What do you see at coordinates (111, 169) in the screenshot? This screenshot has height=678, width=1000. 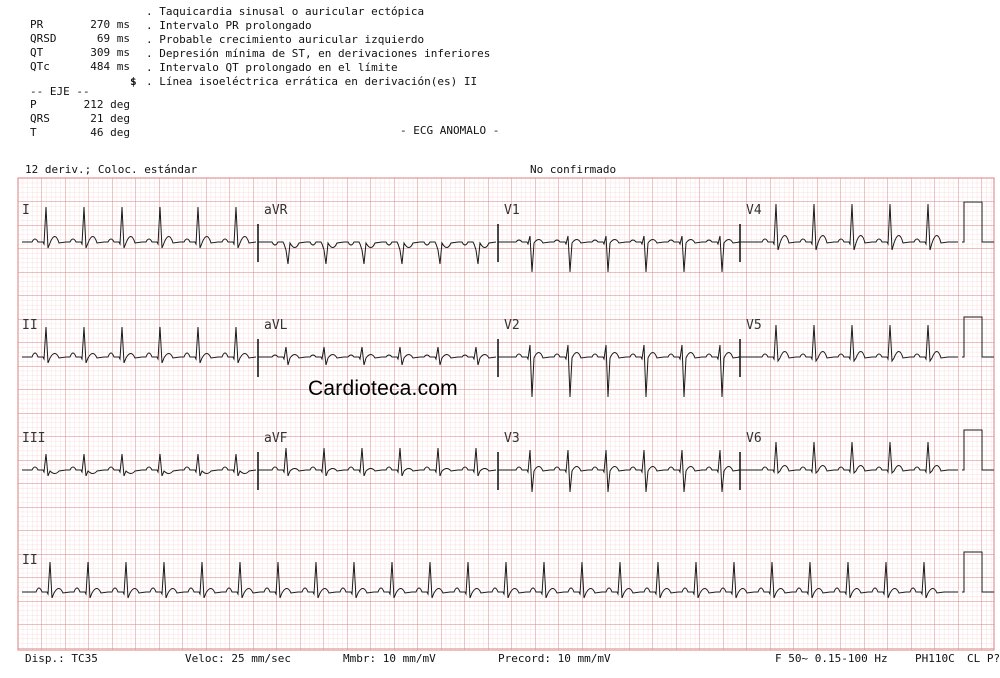 I see `leads-info: 12 deriv.; Coloc. estándar` at bounding box center [111, 169].